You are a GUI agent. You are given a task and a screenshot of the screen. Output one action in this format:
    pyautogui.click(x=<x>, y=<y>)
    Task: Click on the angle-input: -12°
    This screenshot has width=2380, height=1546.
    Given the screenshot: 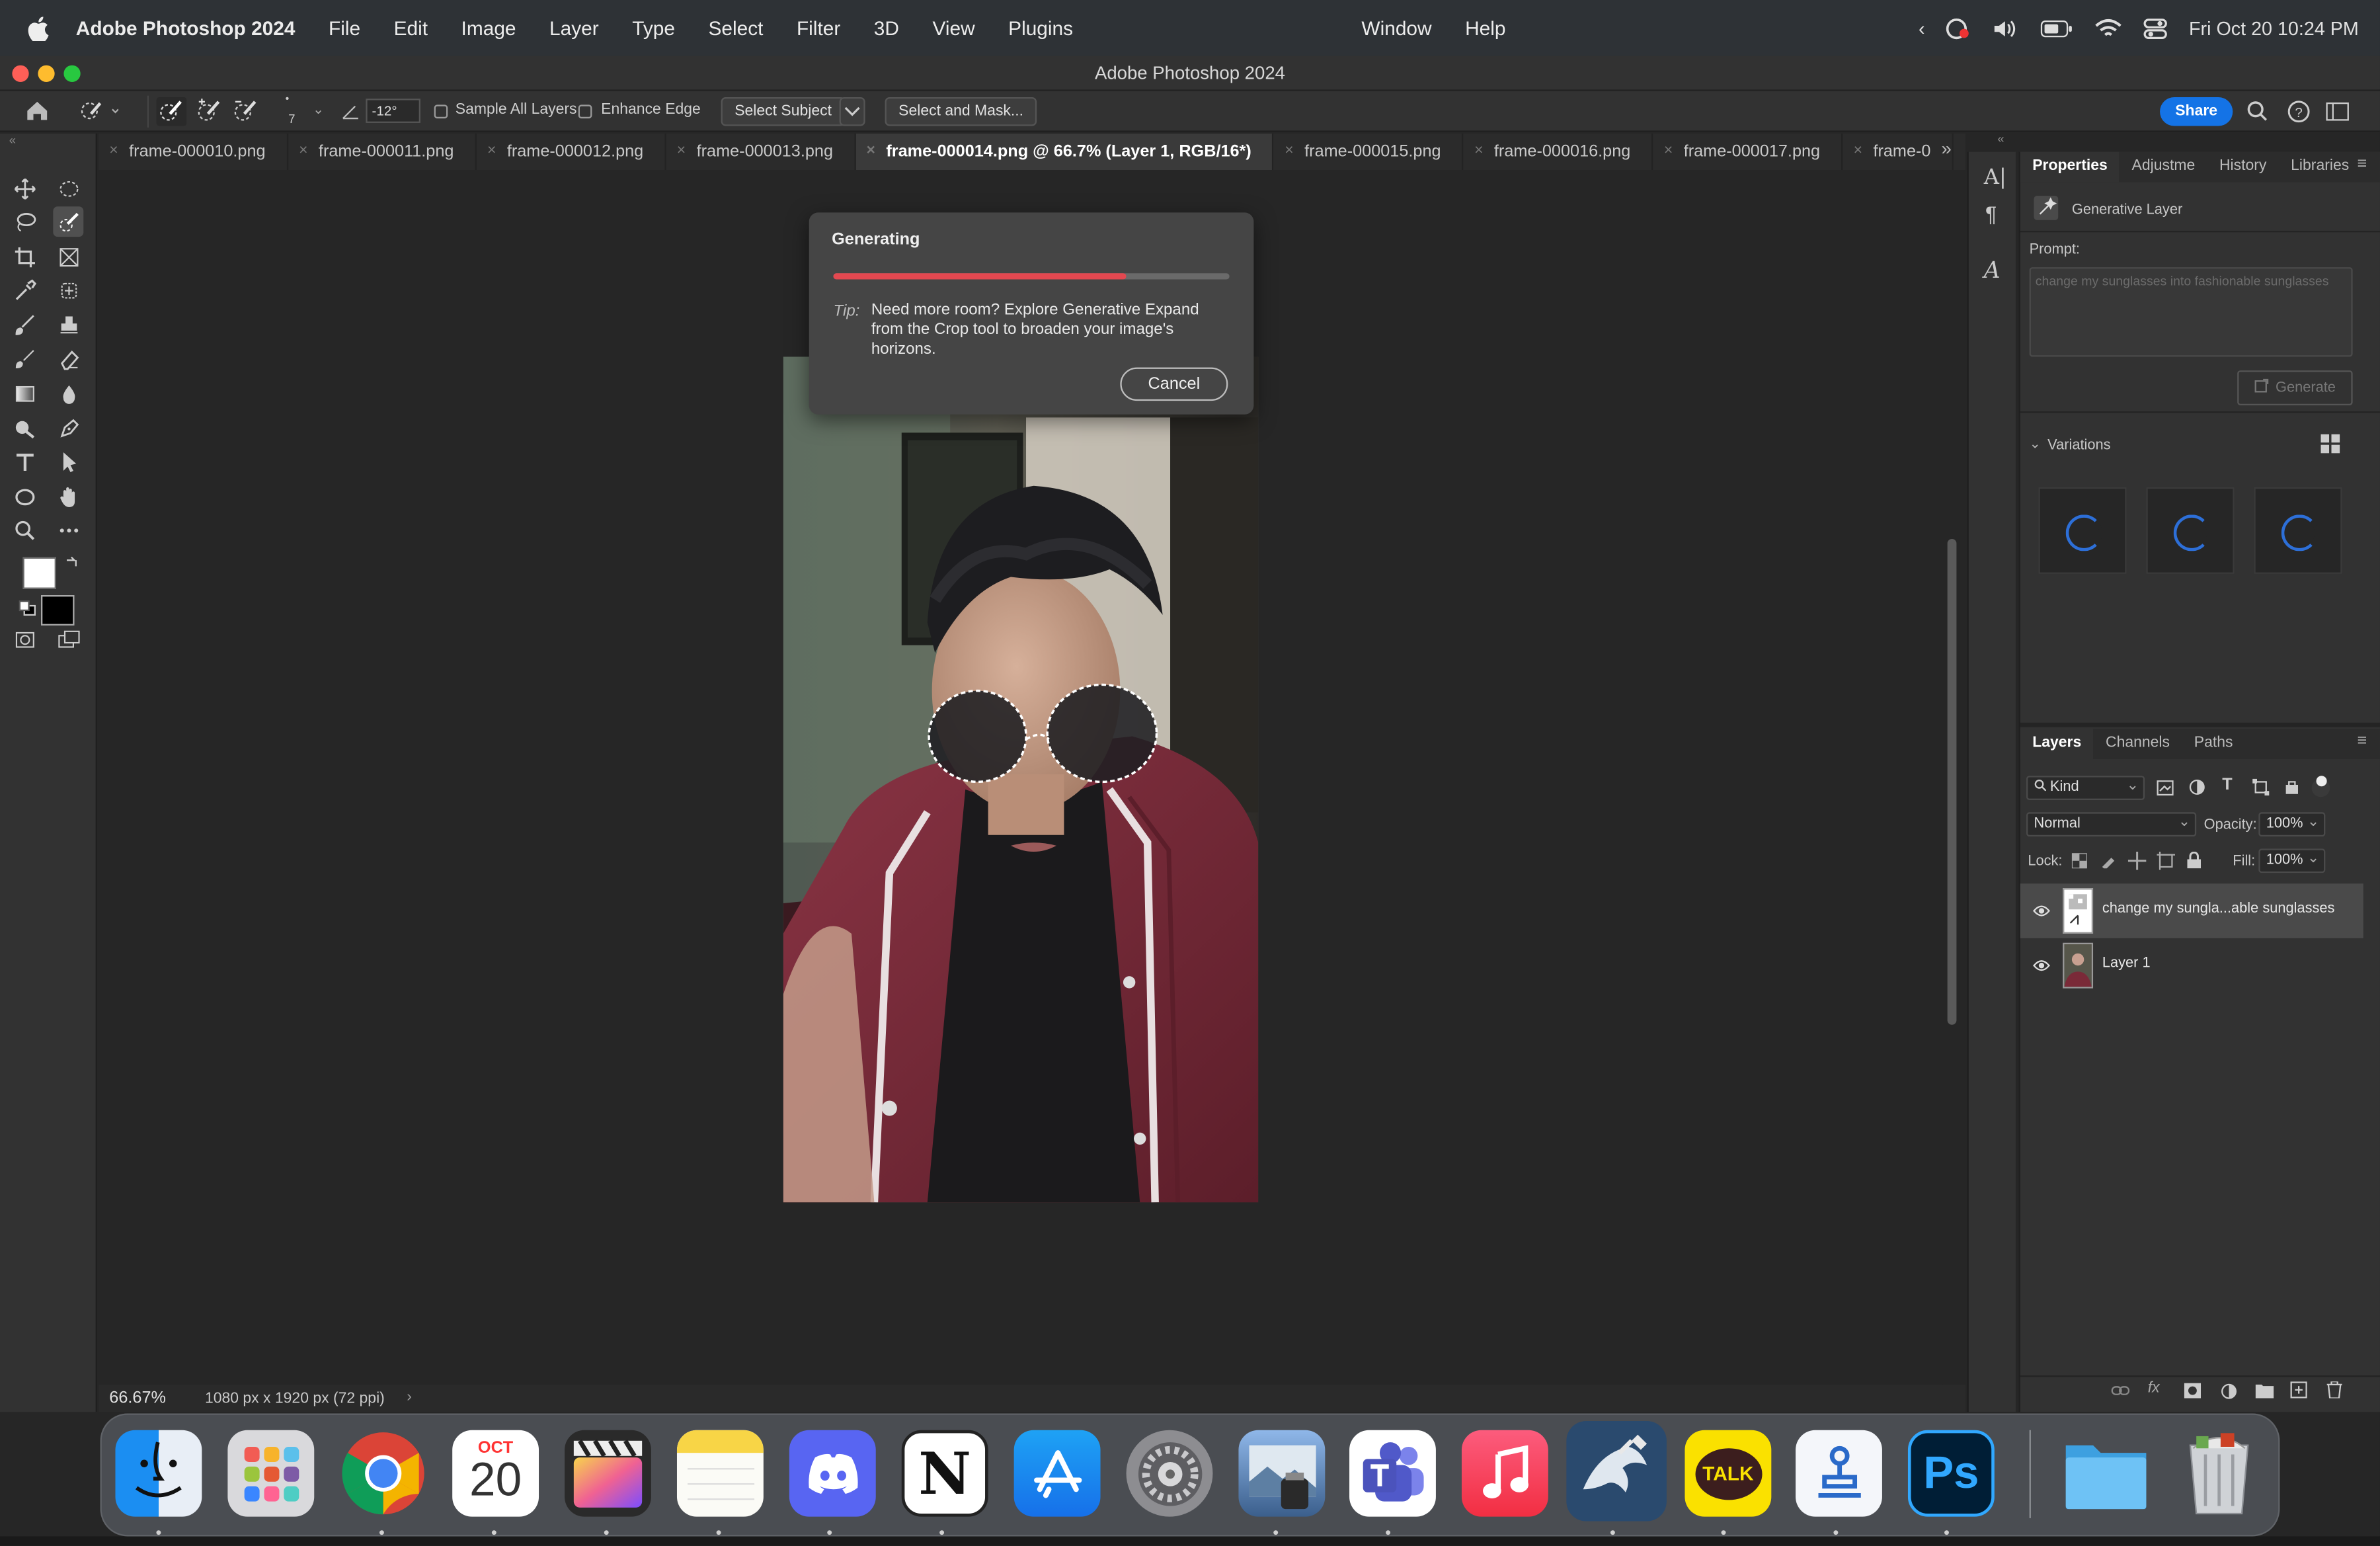 What is the action you would take?
    pyautogui.click(x=393, y=111)
    